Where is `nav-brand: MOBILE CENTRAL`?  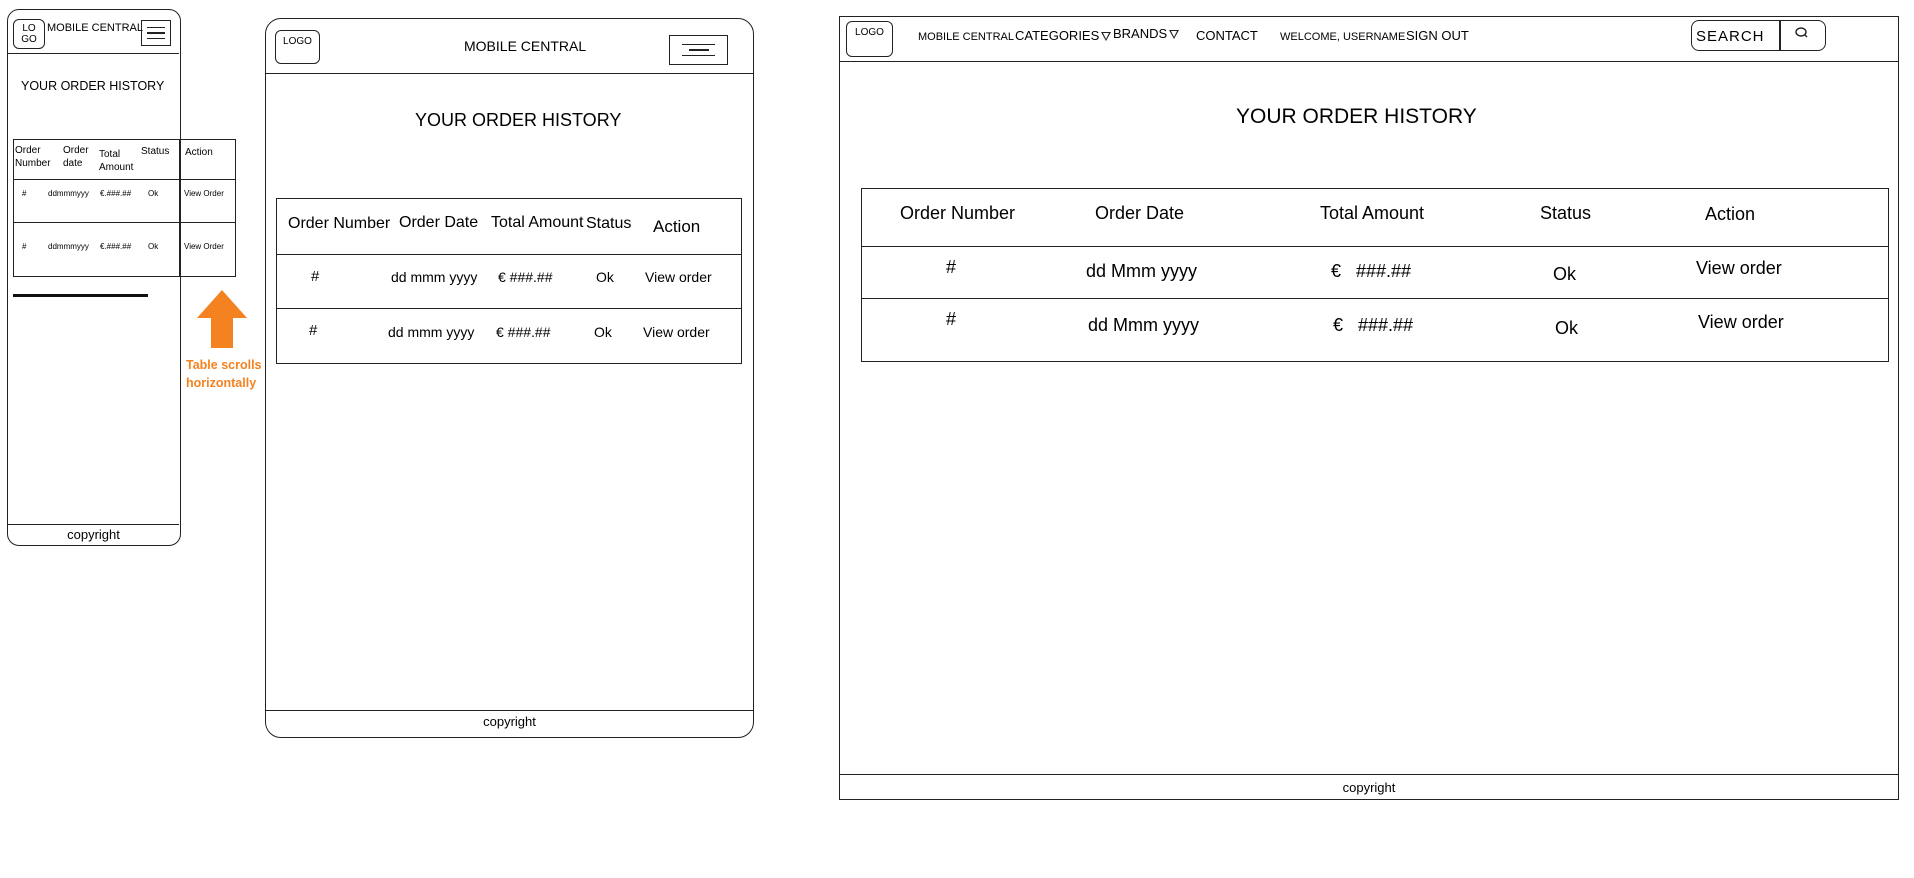
nav-brand: MOBILE CENTRAL is located at coordinates (966, 37).